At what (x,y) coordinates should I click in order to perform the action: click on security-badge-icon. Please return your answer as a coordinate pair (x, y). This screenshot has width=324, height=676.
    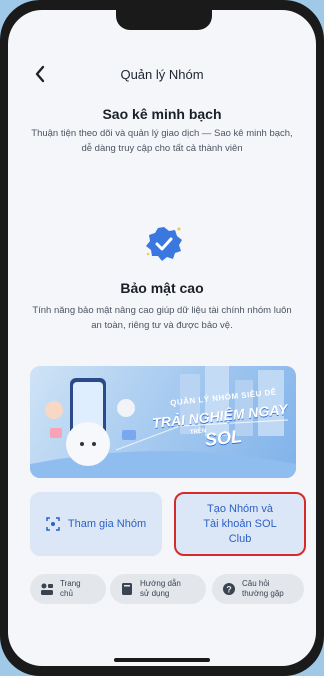
    Looking at the image, I should click on (164, 244).